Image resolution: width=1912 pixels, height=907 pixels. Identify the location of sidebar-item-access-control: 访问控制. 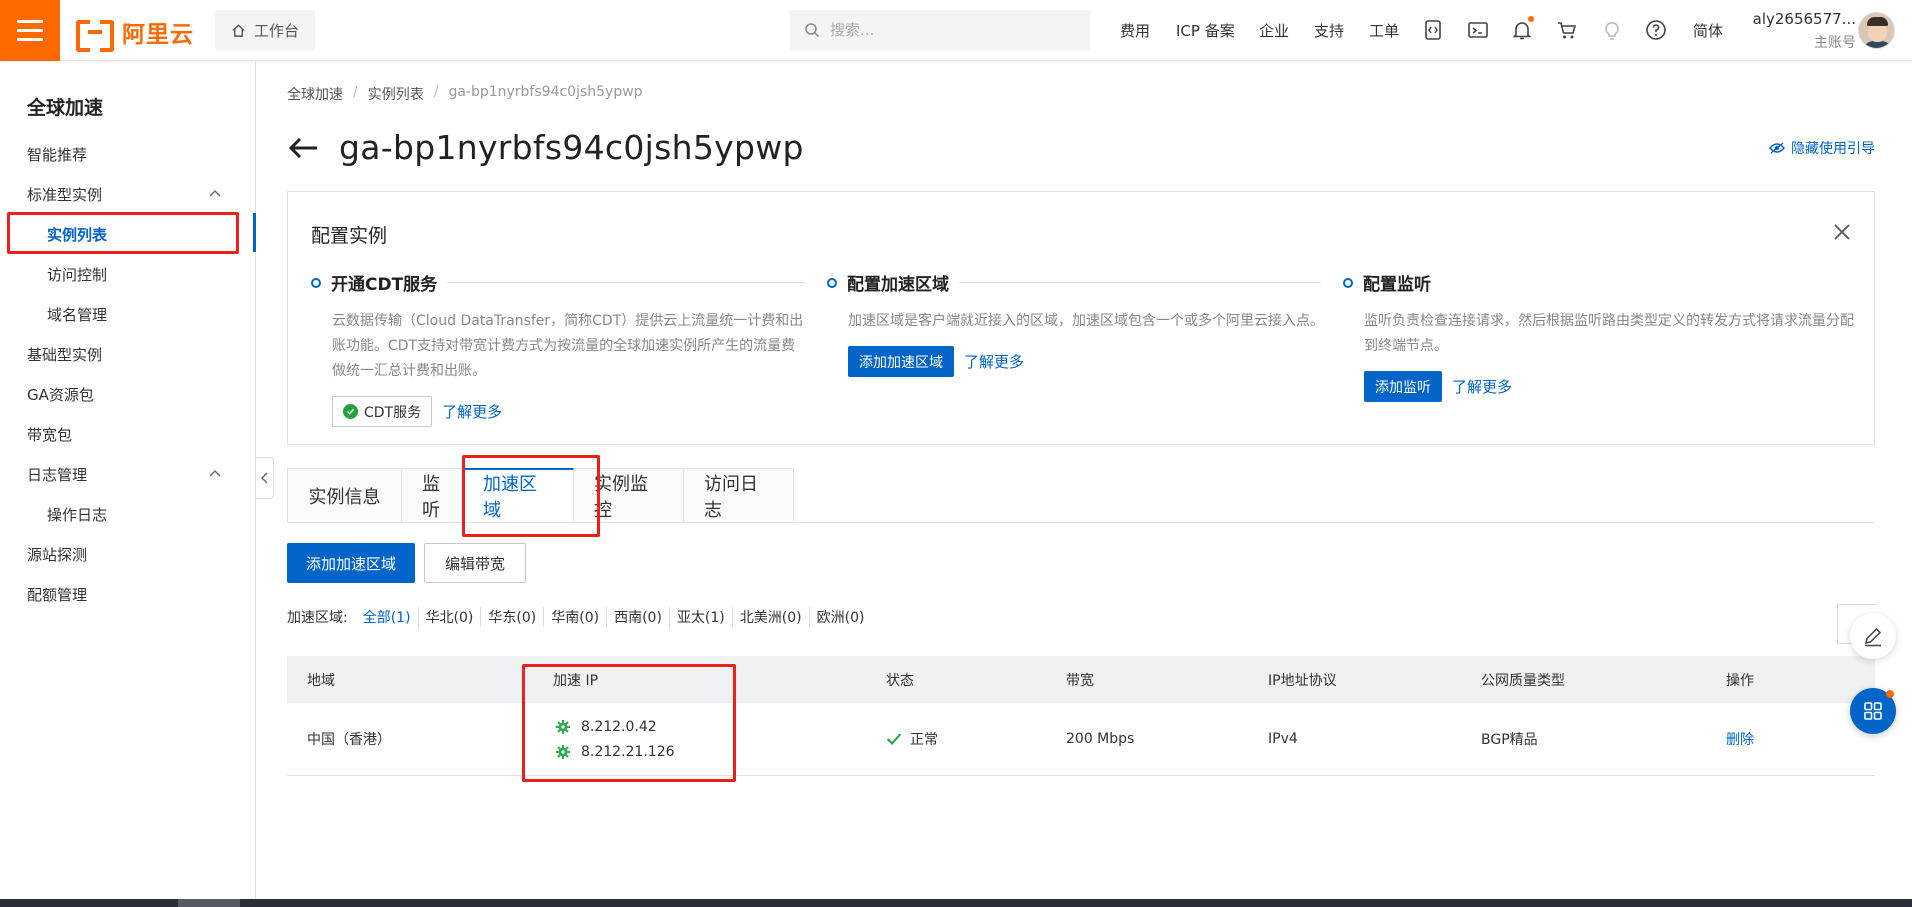
(77, 274).